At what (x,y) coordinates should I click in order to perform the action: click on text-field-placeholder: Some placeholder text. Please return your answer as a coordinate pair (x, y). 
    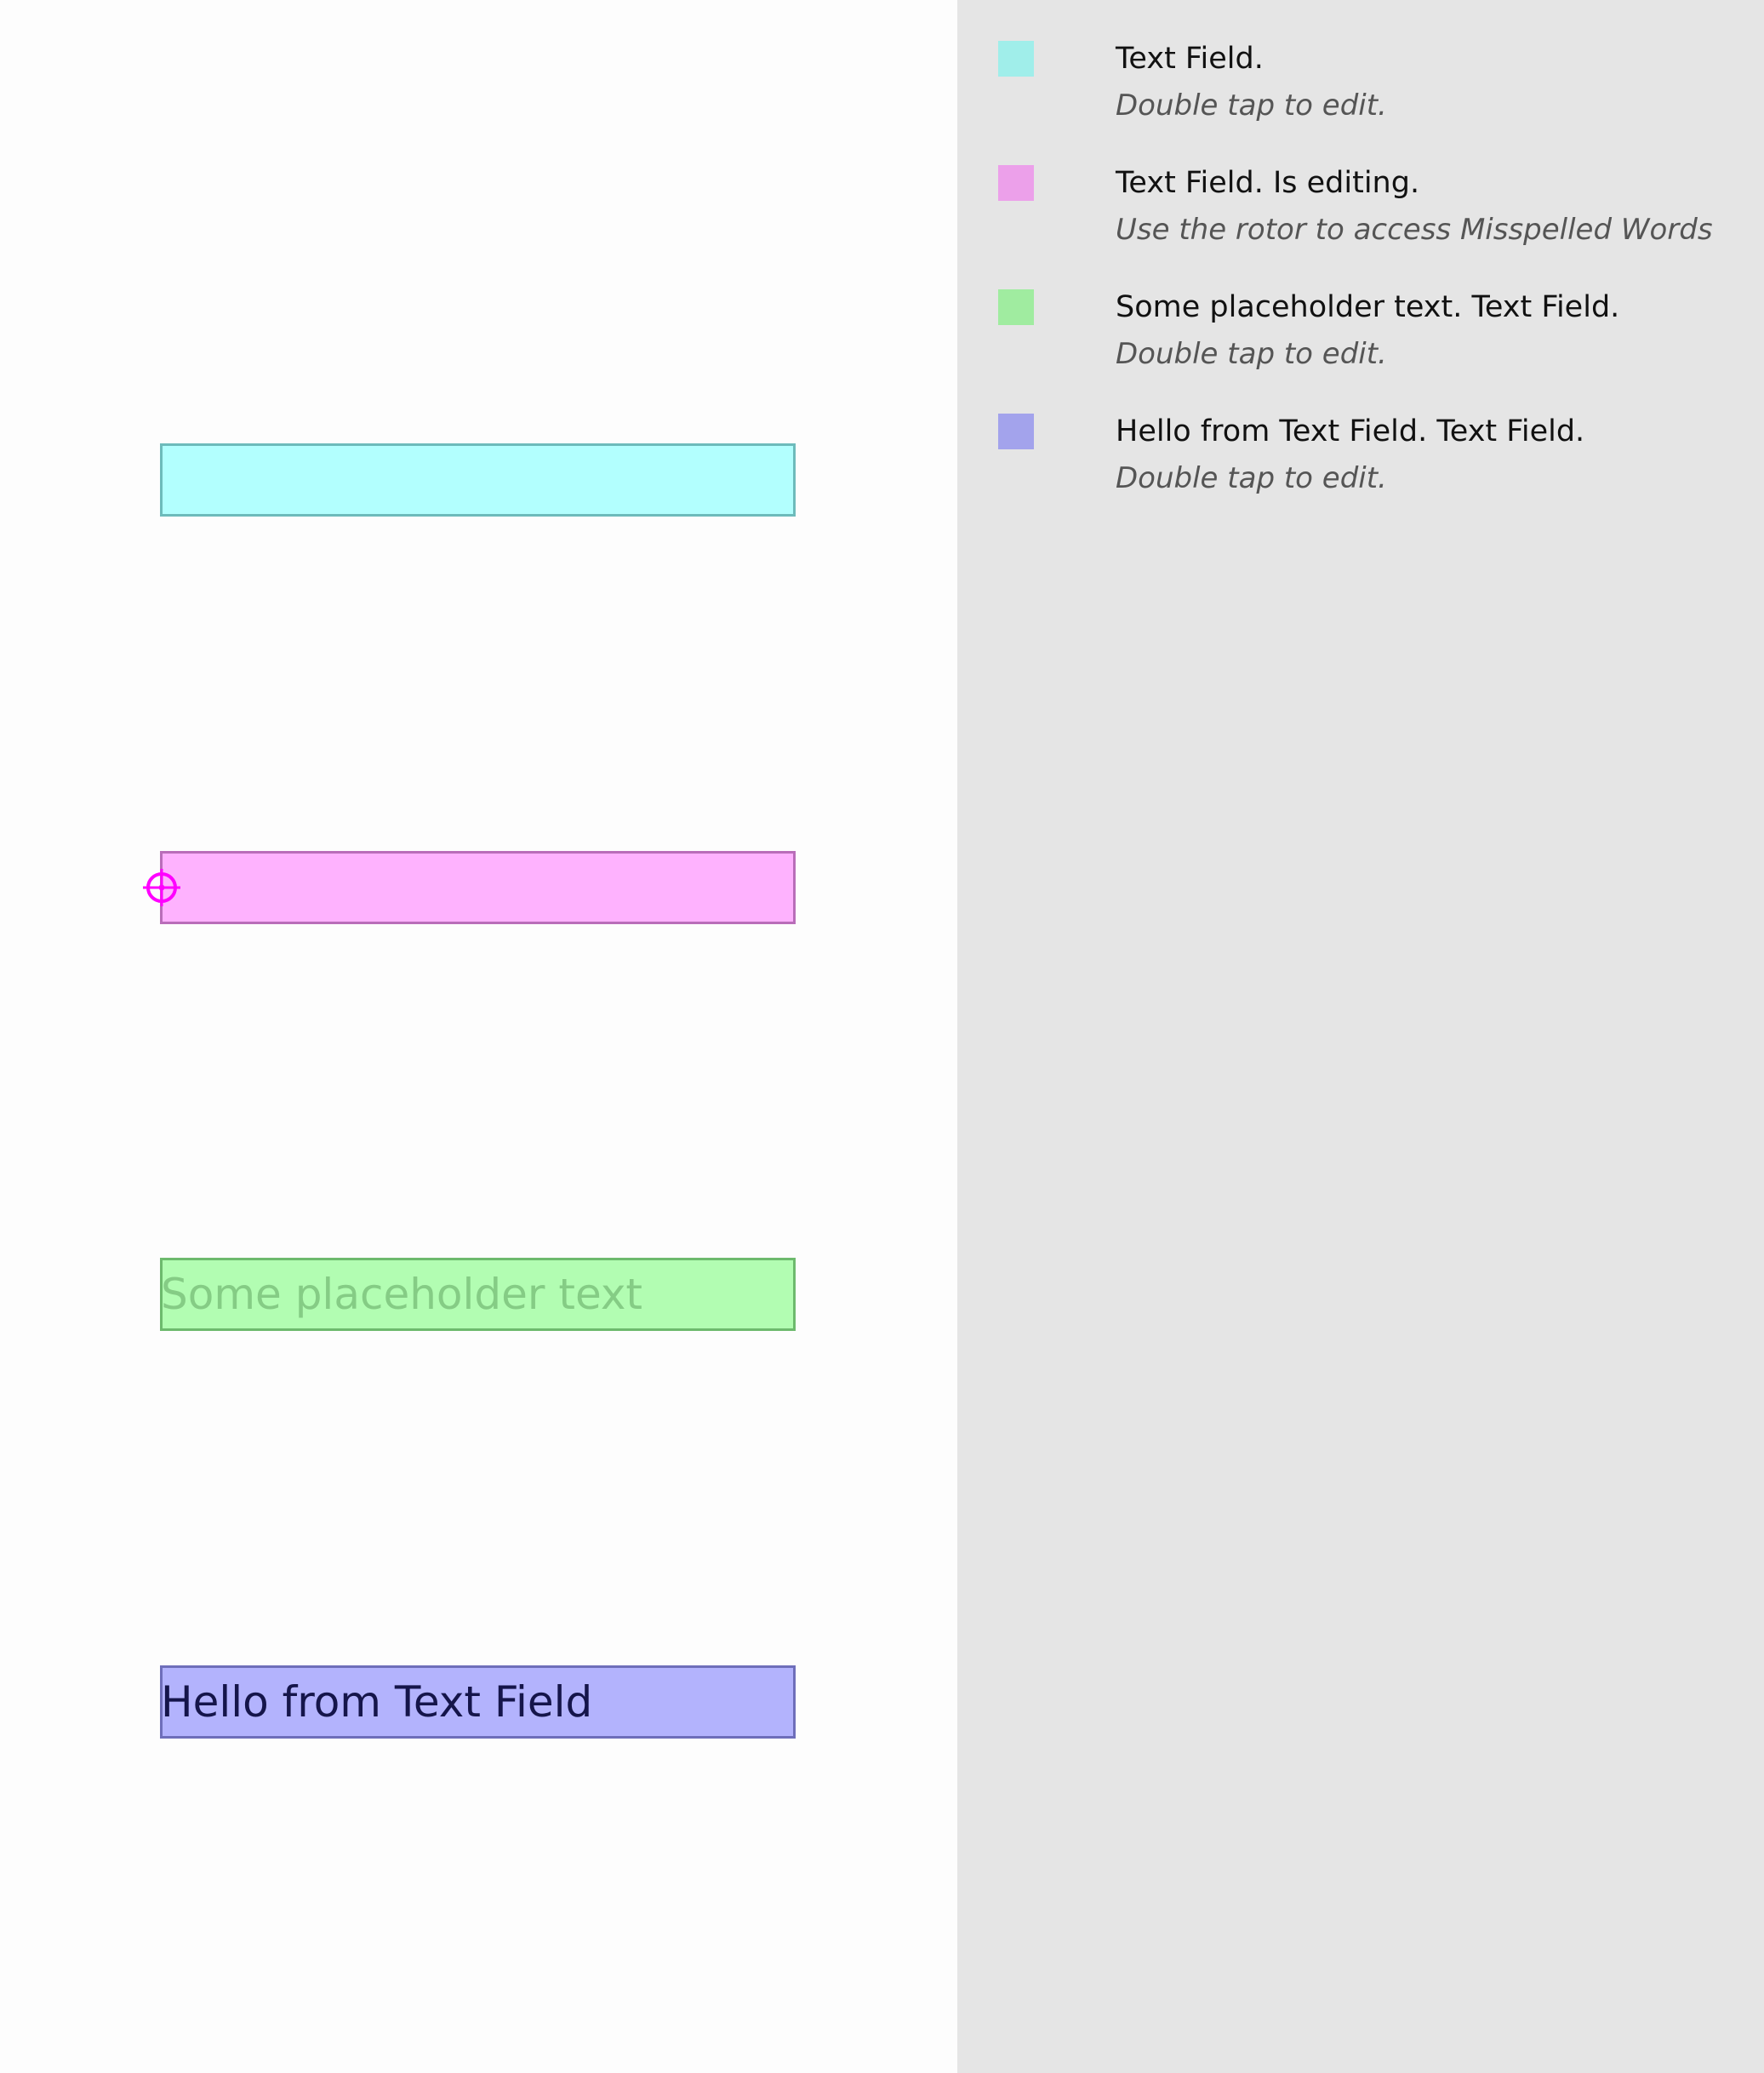
    Looking at the image, I should click on (478, 1294).